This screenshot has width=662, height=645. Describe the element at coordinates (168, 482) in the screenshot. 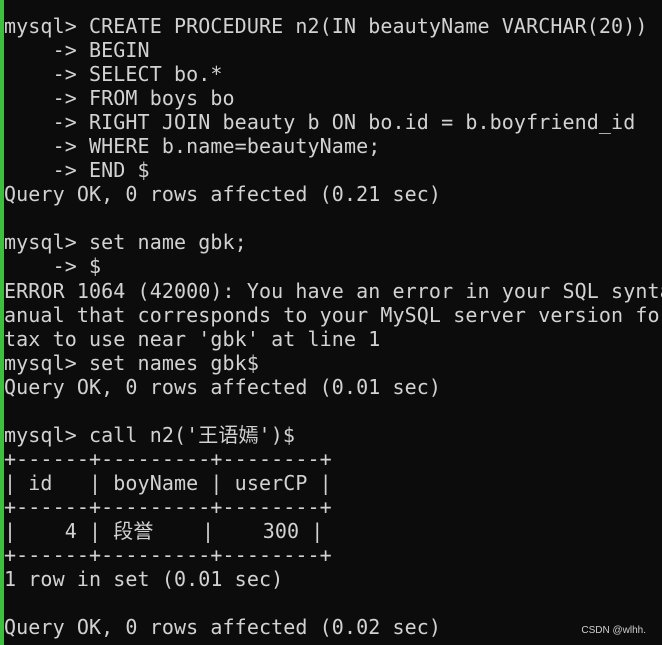

I see `table-header-row: | id | boyName | userCP |` at that location.